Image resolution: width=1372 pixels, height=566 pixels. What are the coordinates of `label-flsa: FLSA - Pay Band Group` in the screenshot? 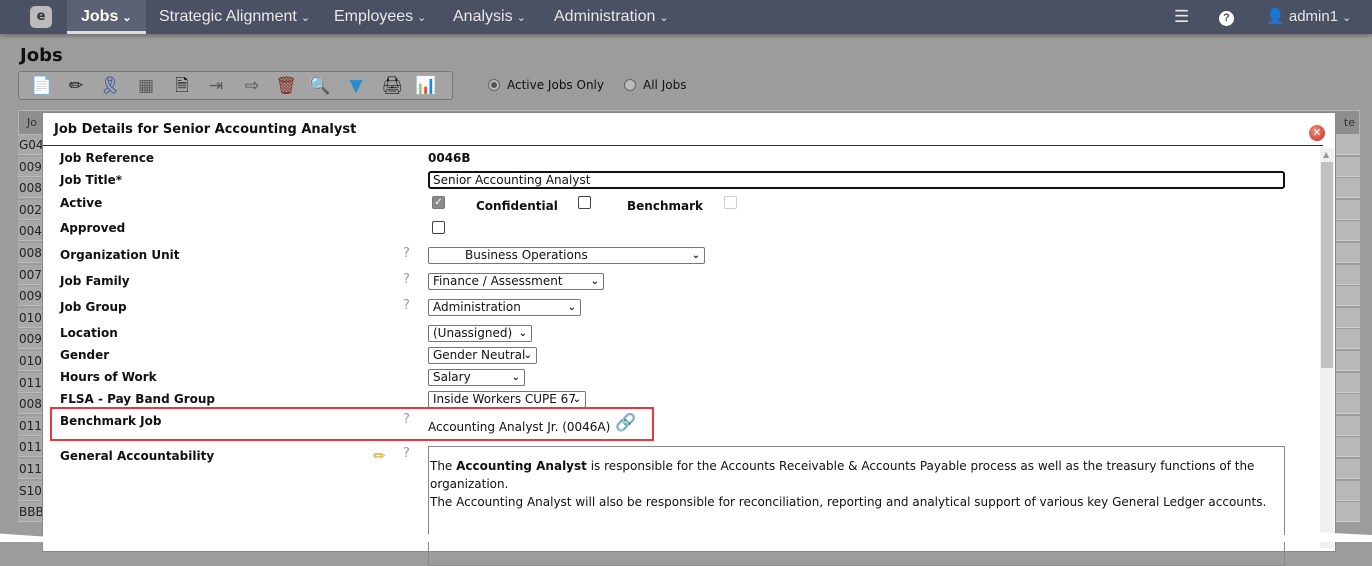 It's located at (138, 399).